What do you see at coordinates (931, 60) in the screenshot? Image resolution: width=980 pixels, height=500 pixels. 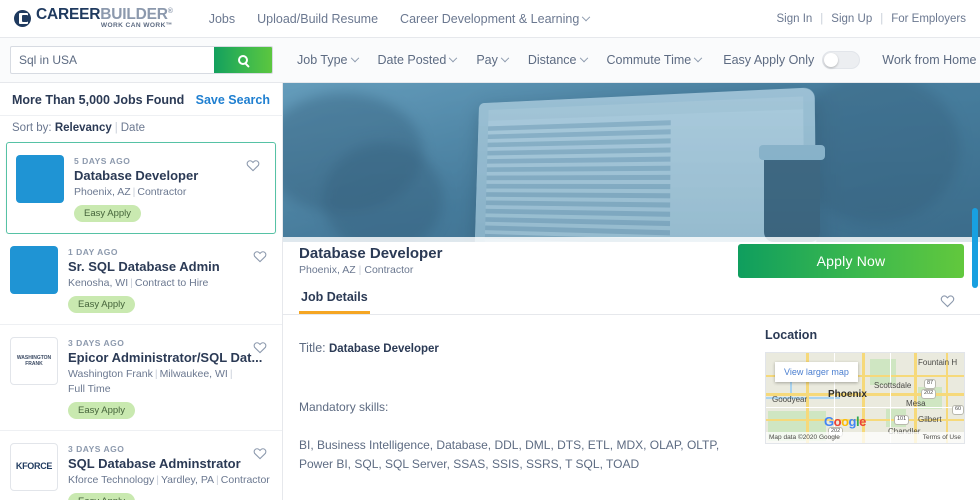 I see `toggle-work-from-home: Work from Home` at bounding box center [931, 60].